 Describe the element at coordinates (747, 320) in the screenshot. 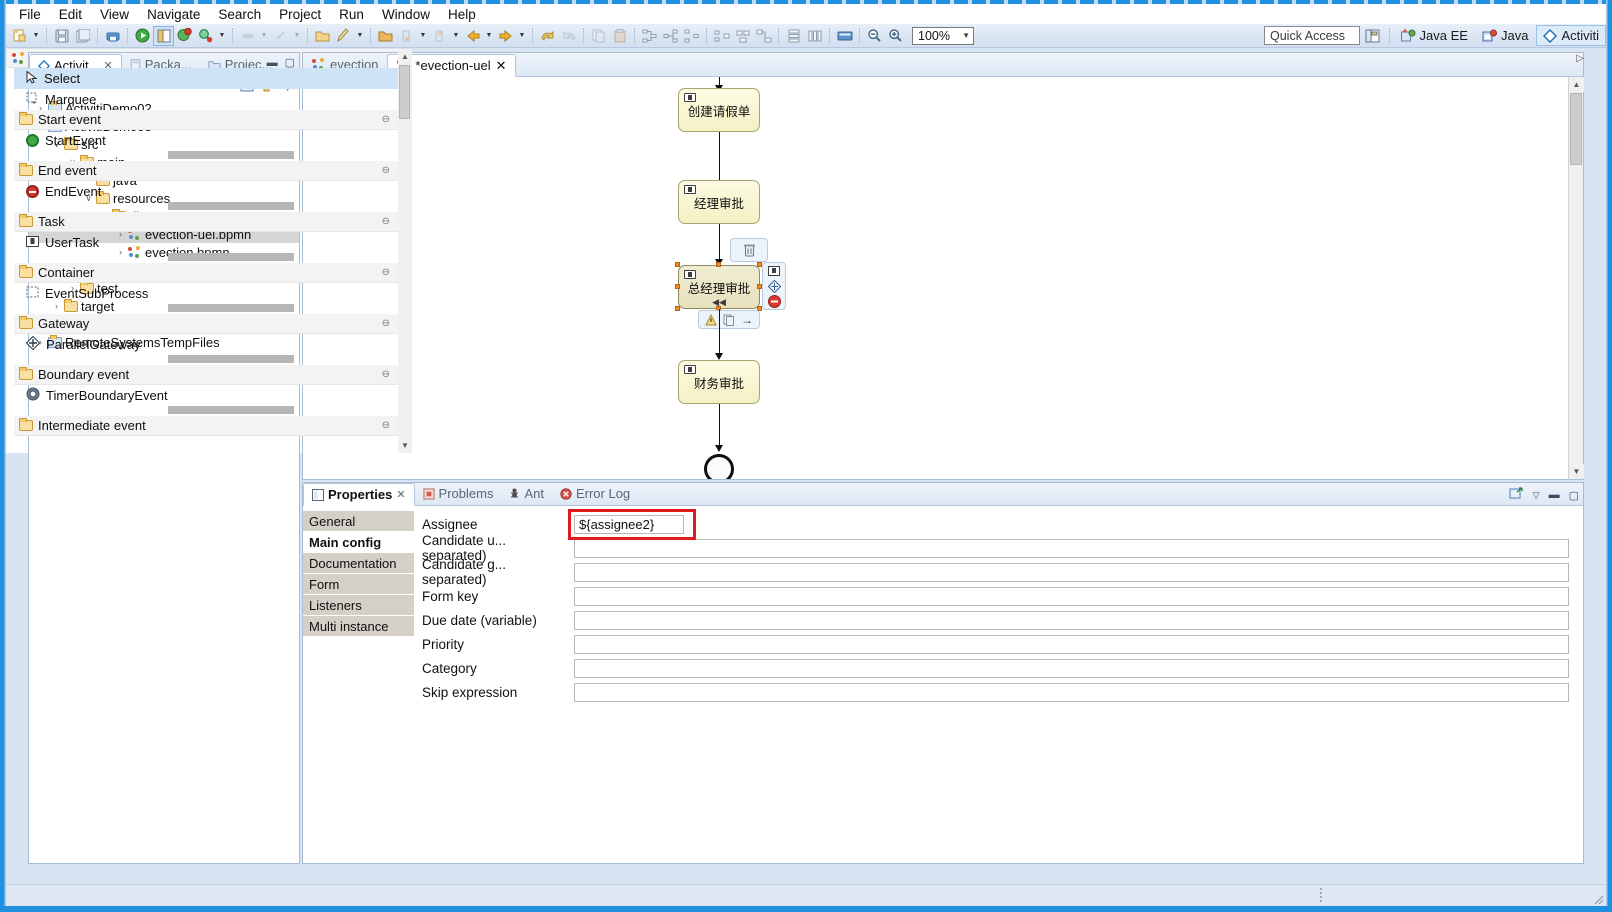

I see `create-flow-icon: →` at that location.